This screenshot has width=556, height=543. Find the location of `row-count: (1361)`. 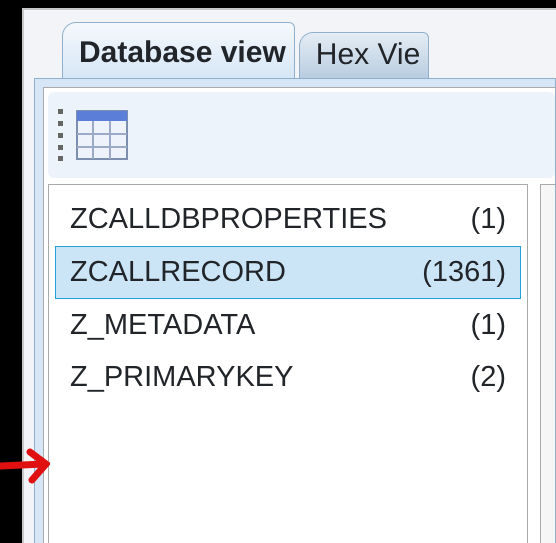

row-count: (1361) is located at coordinates (464, 272).